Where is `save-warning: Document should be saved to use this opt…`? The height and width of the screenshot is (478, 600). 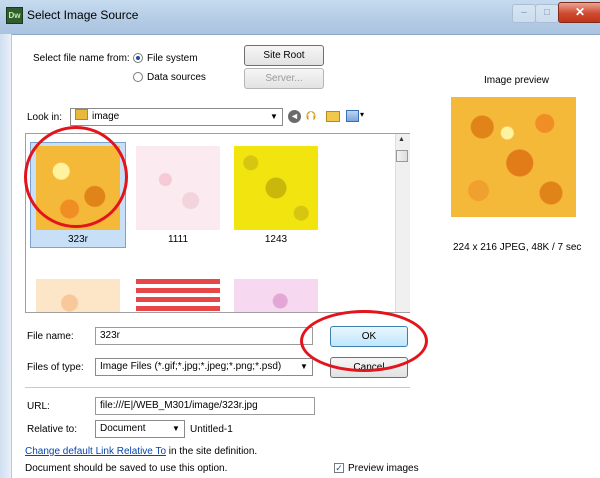 save-warning: Document should be saved to use this opt… is located at coordinates (126, 468).